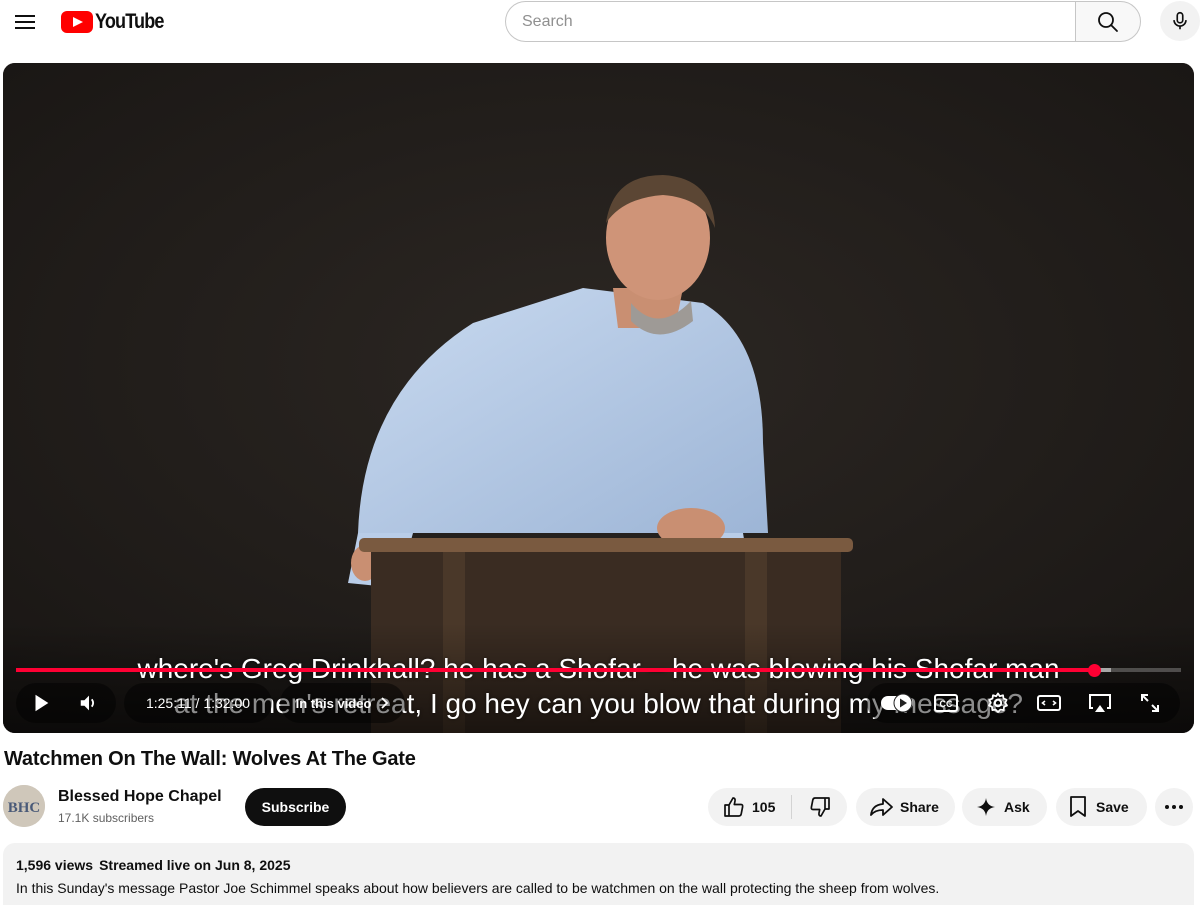 The height and width of the screenshot is (905, 1200). Describe the element at coordinates (77, 22) in the screenshot. I see `play-logo-icon` at that location.